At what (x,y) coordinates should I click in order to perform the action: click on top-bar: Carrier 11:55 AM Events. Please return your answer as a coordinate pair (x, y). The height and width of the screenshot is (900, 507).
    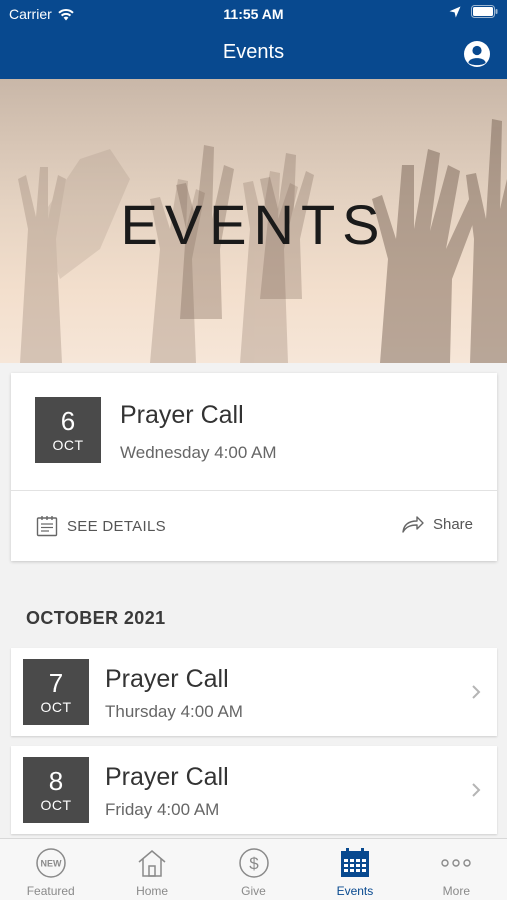
    Looking at the image, I should click on (253, 39).